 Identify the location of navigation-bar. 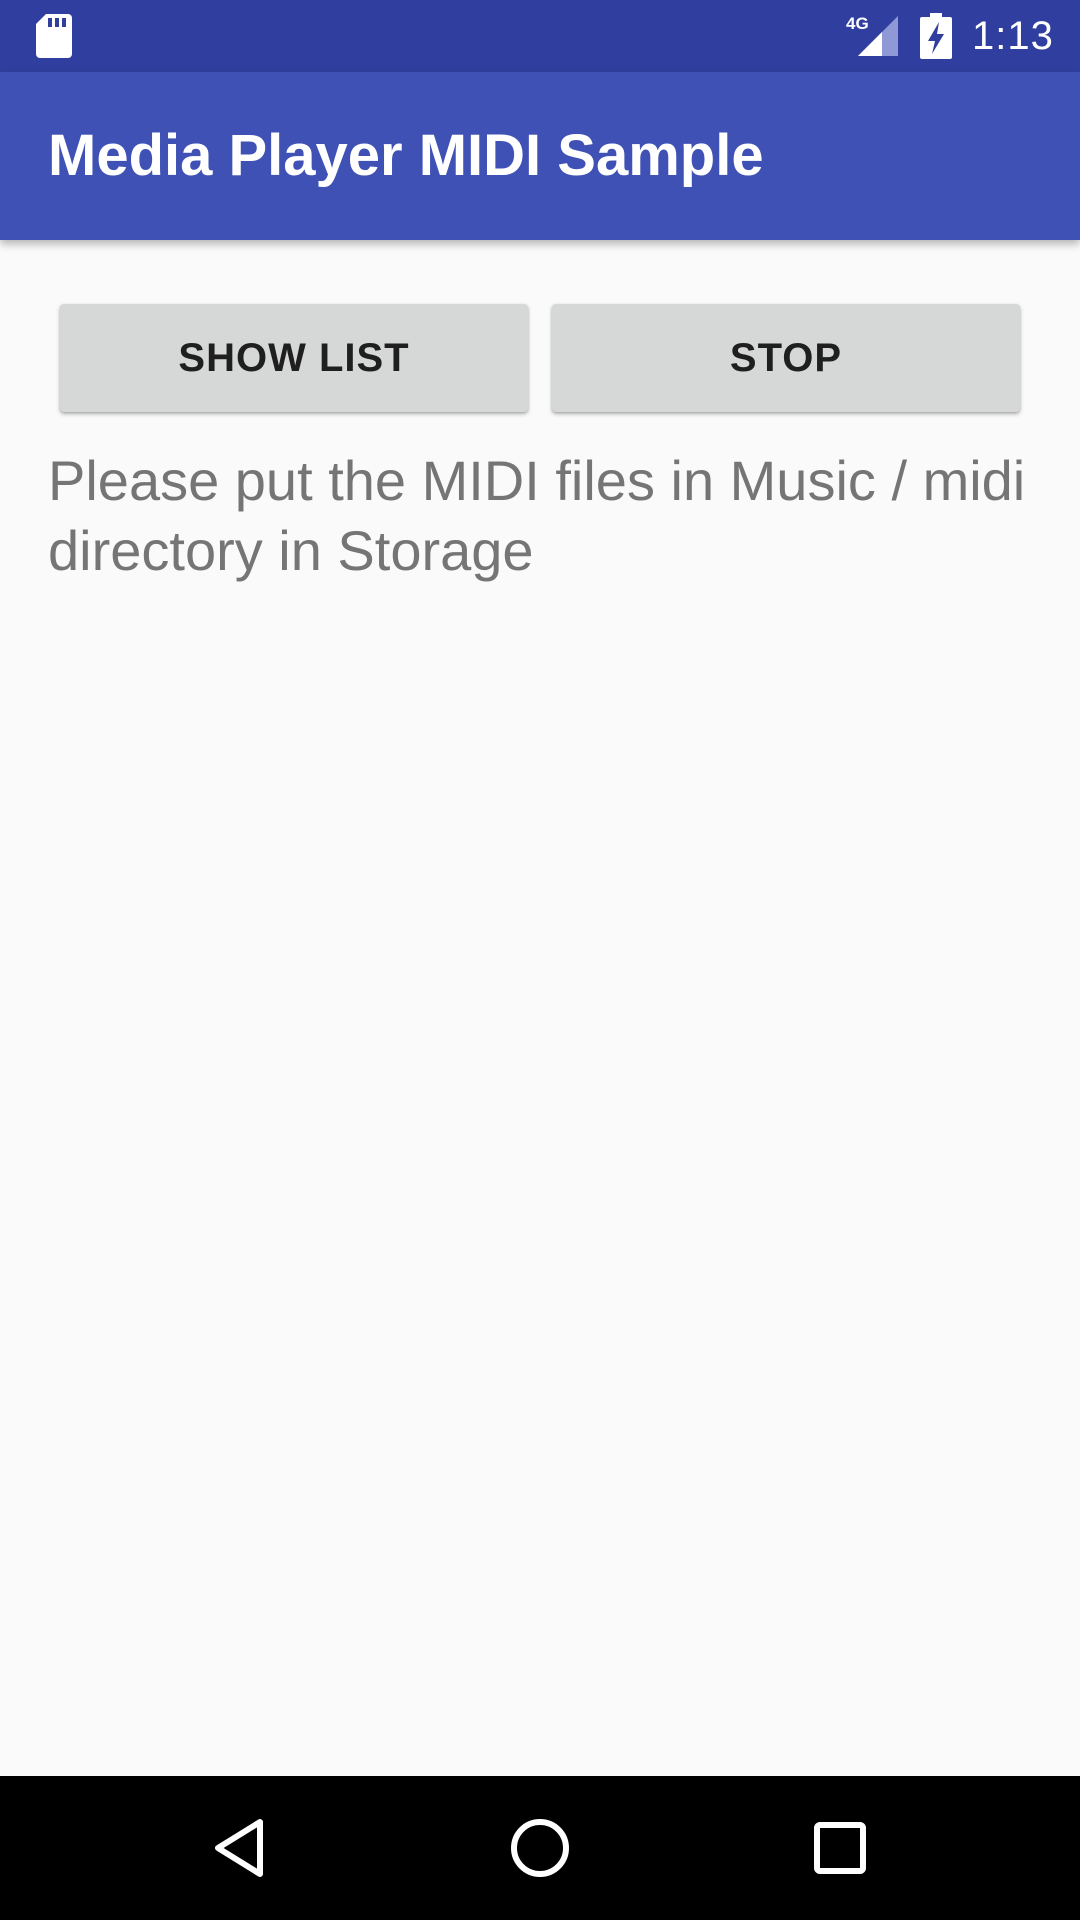
(540, 1848).